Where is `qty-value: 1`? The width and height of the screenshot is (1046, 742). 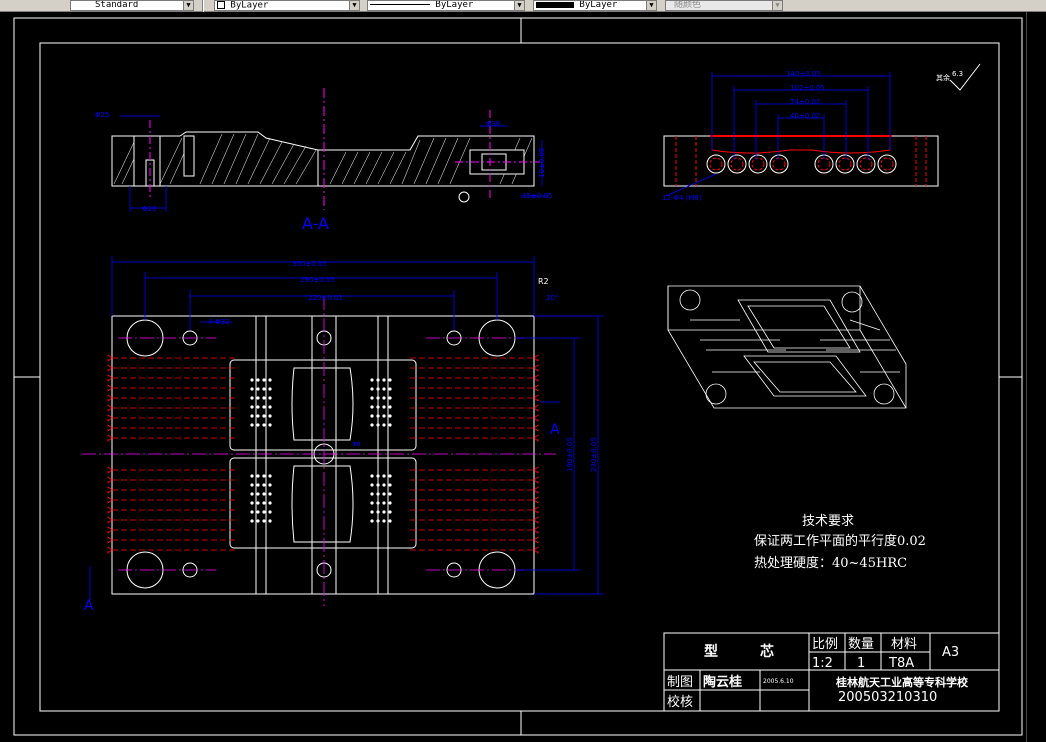 qty-value: 1 is located at coordinates (861, 663).